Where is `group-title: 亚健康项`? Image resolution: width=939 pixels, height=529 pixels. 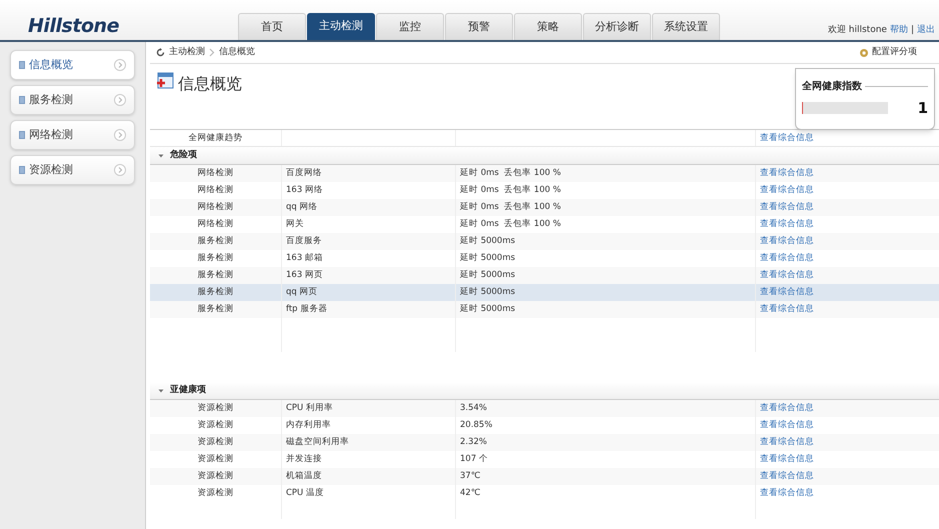
group-title: 亚健康项 is located at coordinates (188, 390).